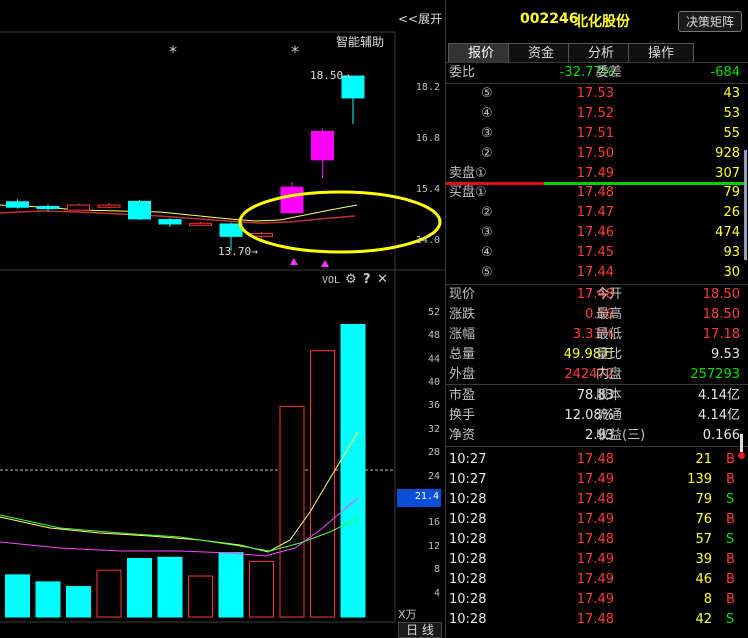 This screenshot has height=638, width=748. What do you see at coordinates (426, 496) in the screenshot?
I see `cursor-value: 21.4` at bounding box center [426, 496].